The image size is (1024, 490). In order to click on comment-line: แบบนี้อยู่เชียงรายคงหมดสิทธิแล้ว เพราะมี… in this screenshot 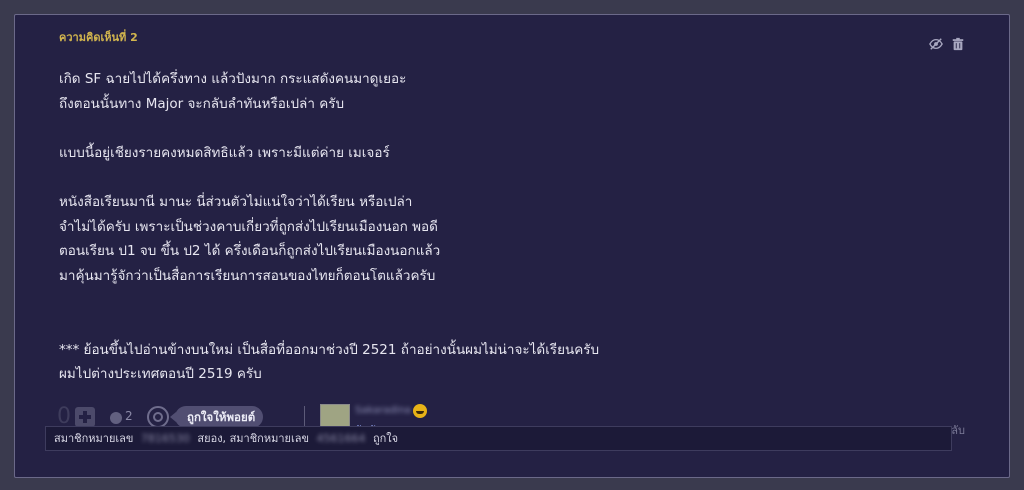, I will do `click(224, 152)`.